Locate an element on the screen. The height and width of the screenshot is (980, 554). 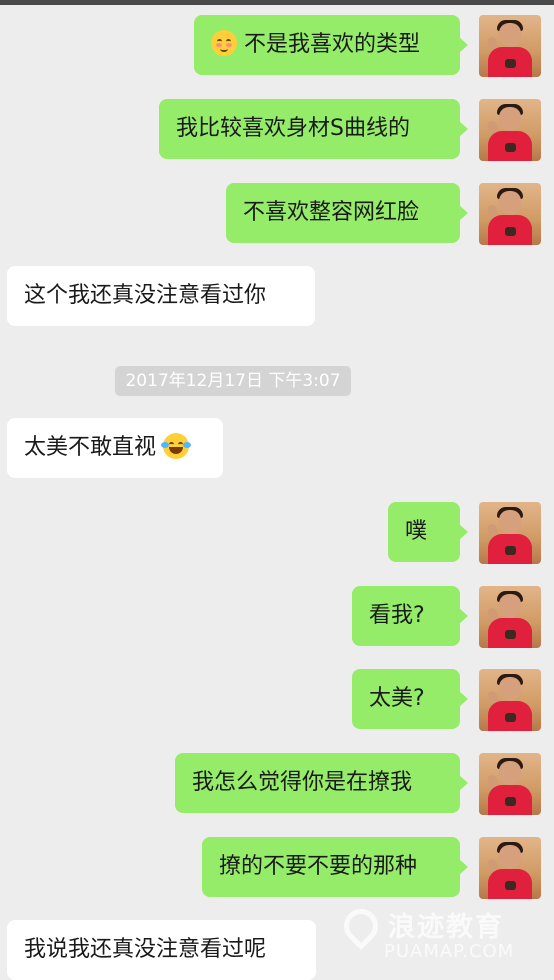
message-bubble-received: 这个我还真没注意看过你 is located at coordinates (161, 296).